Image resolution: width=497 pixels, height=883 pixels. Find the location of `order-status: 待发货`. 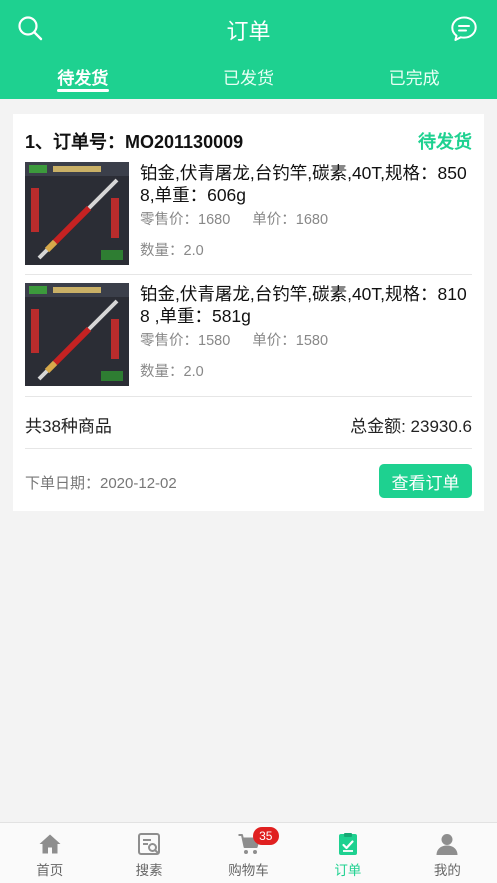

order-status: 待发货 is located at coordinates (445, 142).